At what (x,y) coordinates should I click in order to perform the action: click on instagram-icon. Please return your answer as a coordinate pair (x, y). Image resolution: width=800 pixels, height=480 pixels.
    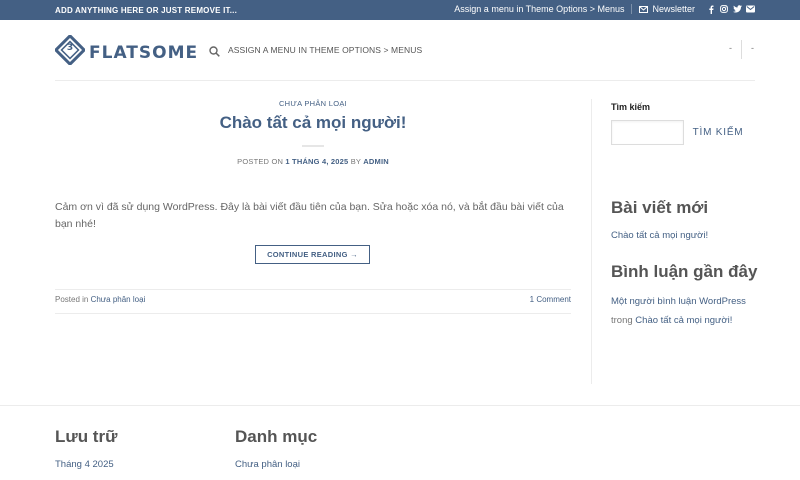
    Looking at the image, I should click on (724, 9).